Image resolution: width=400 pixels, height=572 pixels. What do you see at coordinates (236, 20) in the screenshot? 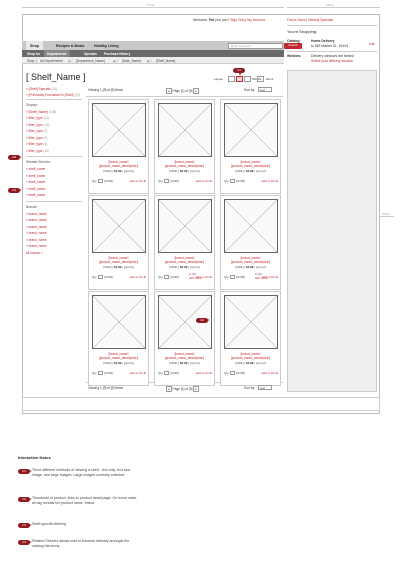
I see `sign-out-link: Sign Out` at bounding box center [236, 20].